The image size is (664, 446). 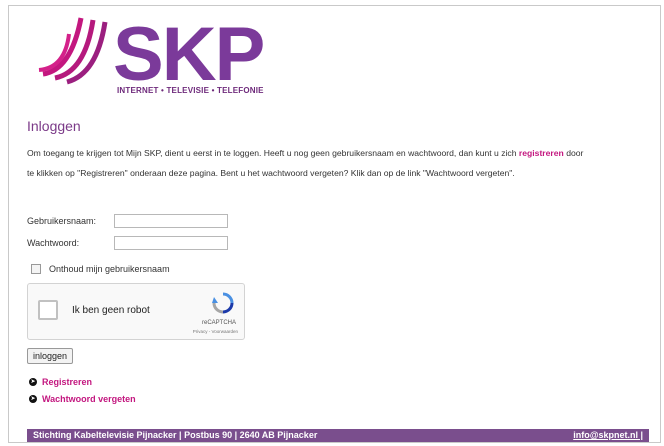 I want to click on logo-tagline: INTERNET • TELEVISIE • TELEFONIE, so click(x=190, y=90).